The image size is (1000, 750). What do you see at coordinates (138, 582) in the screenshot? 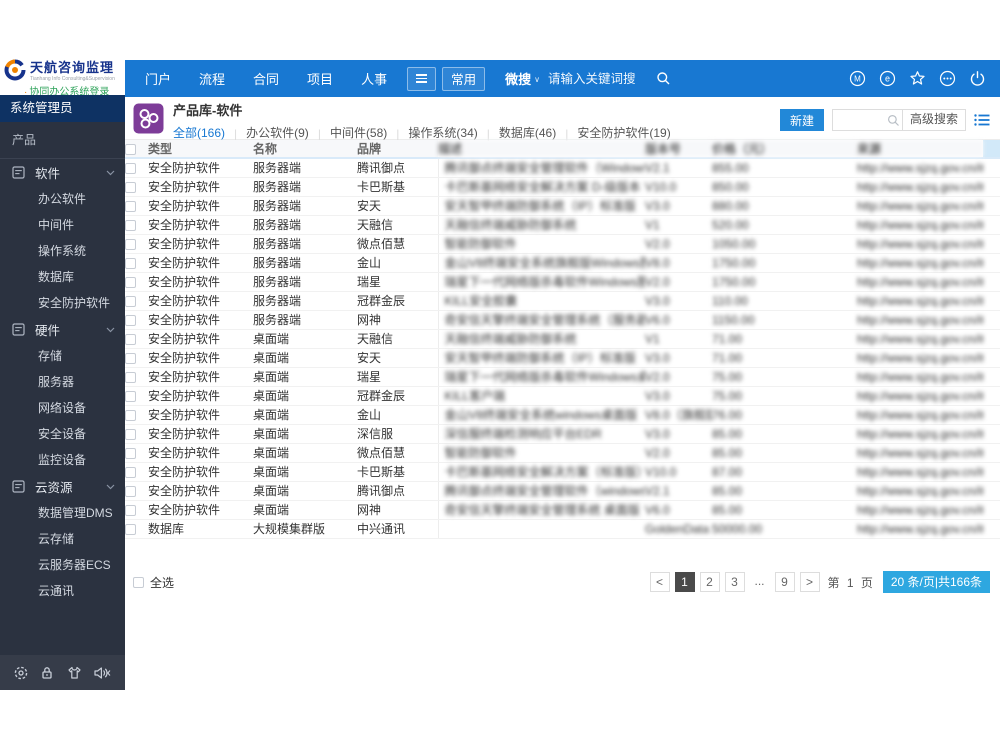
I see `select-all-checkbox` at bounding box center [138, 582].